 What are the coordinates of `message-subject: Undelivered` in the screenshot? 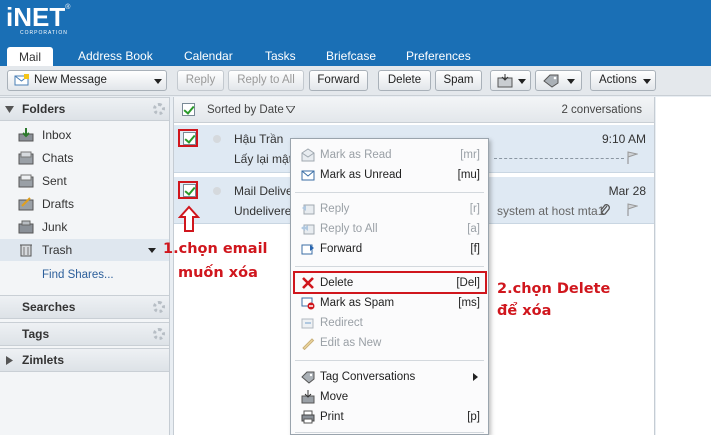 It's located at (266, 211).